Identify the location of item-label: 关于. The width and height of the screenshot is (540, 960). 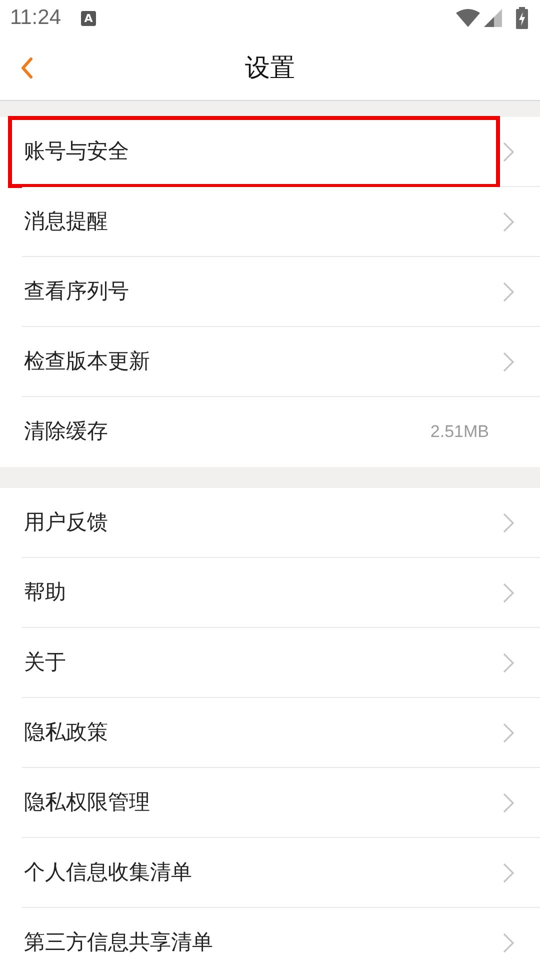
(45, 662).